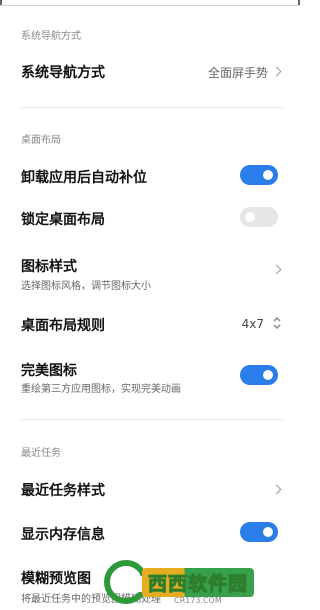 The width and height of the screenshot is (320, 610). Describe the element at coordinates (49, 371) in the screenshot. I see `row-label: 完美图标` at that location.